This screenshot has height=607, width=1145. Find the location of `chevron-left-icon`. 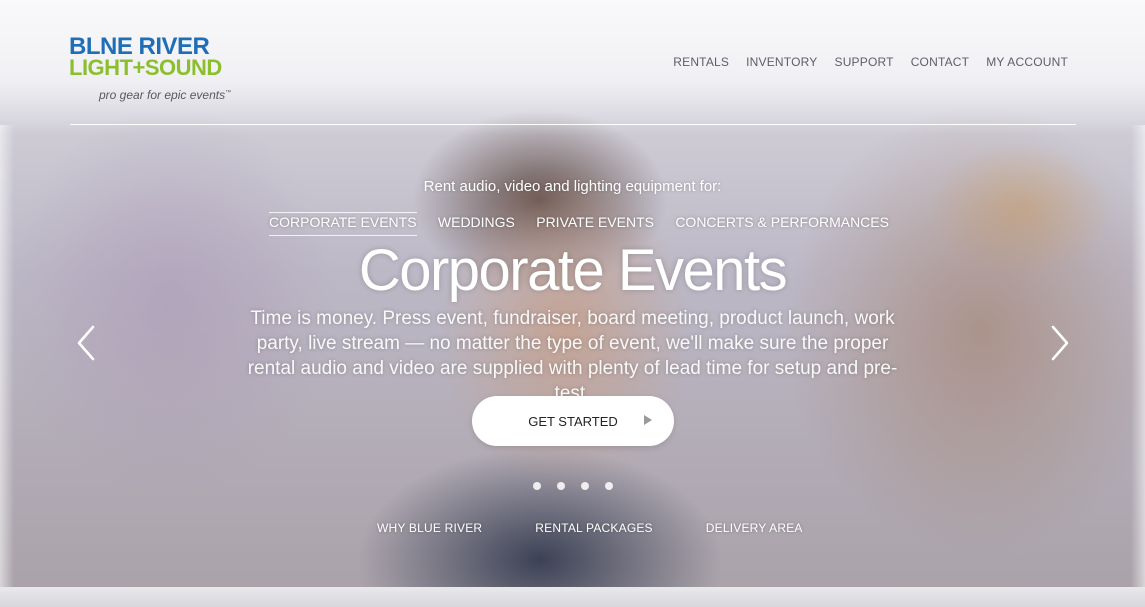

chevron-left-icon is located at coordinates (86, 343).